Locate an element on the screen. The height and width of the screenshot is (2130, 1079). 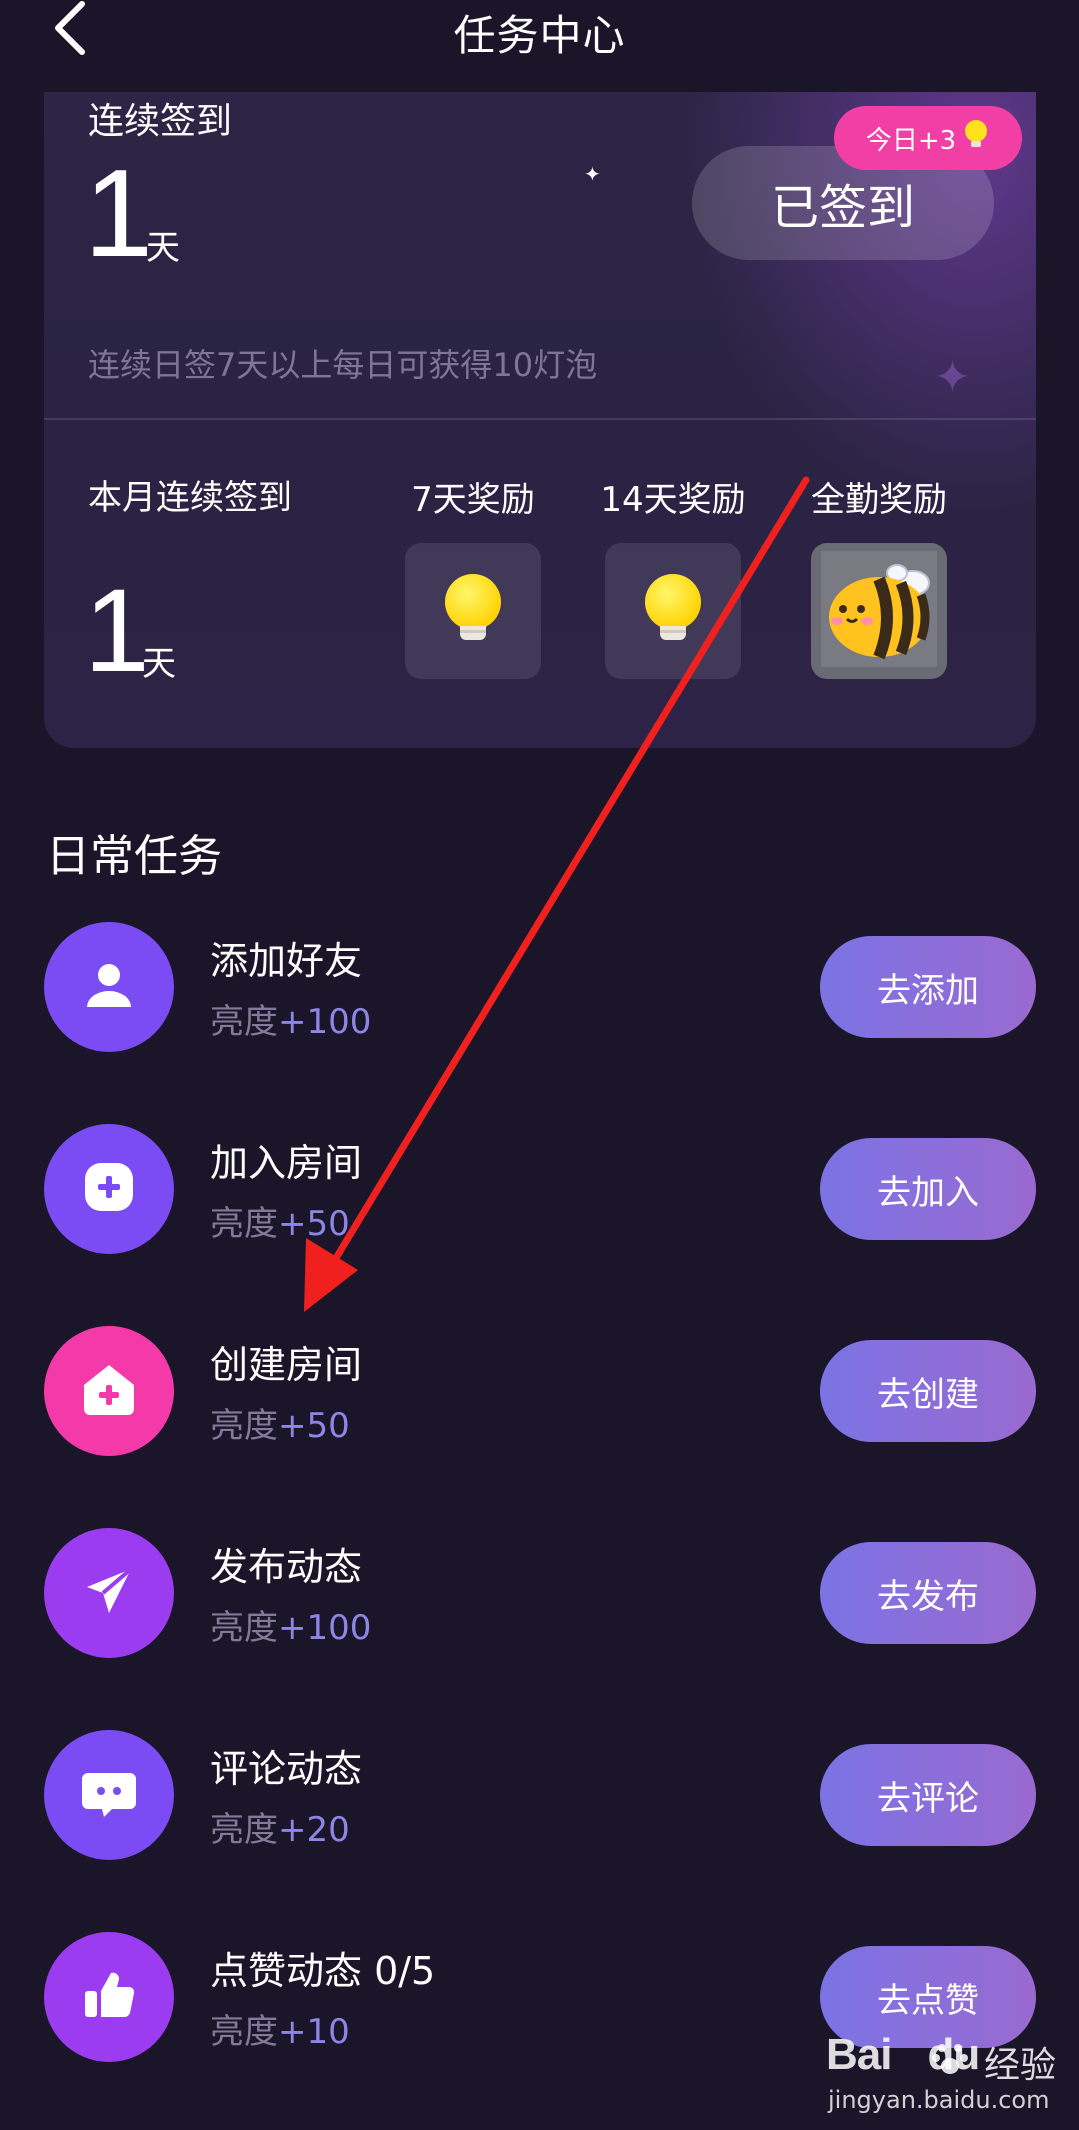
reward-full-attendance: 全勤奖励 is located at coordinates (879, 575).